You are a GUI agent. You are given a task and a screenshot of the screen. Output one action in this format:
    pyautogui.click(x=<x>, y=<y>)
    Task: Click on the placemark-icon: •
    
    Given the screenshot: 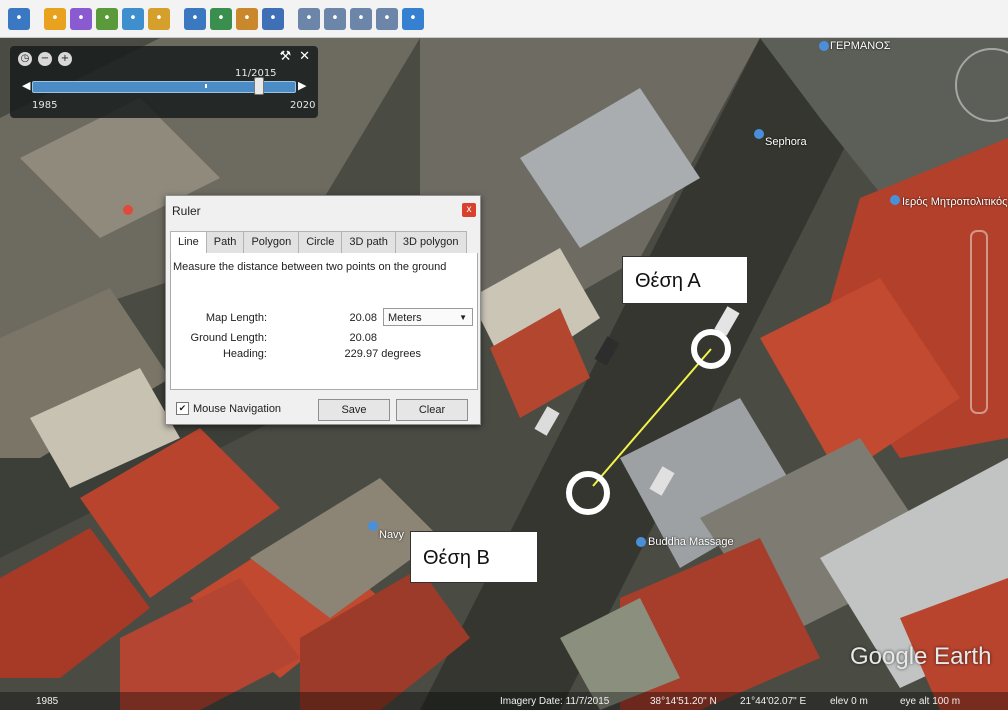 What is the action you would take?
    pyautogui.click(x=55, y=18)
    